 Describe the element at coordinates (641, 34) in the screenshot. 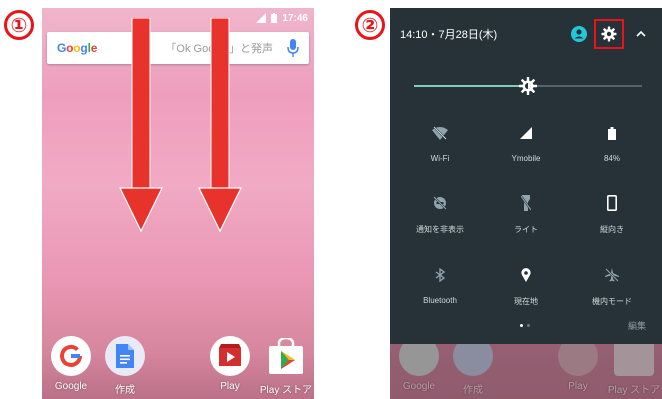

I see `chevron-up-icon` at that location.